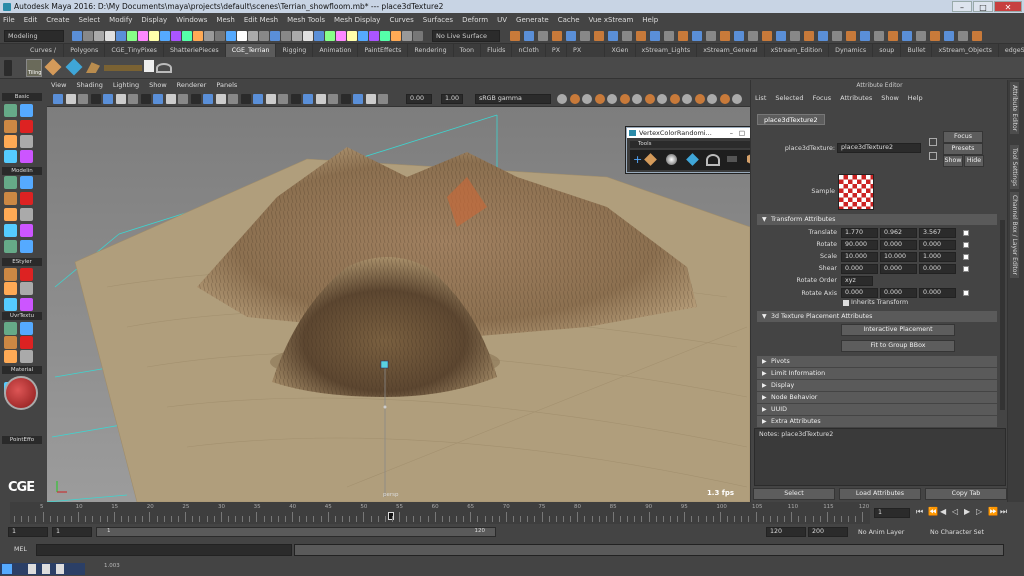 The height and width of the screenshot is (576, 1024). I want to click on menu-edit: Edit, so click(31, 20).